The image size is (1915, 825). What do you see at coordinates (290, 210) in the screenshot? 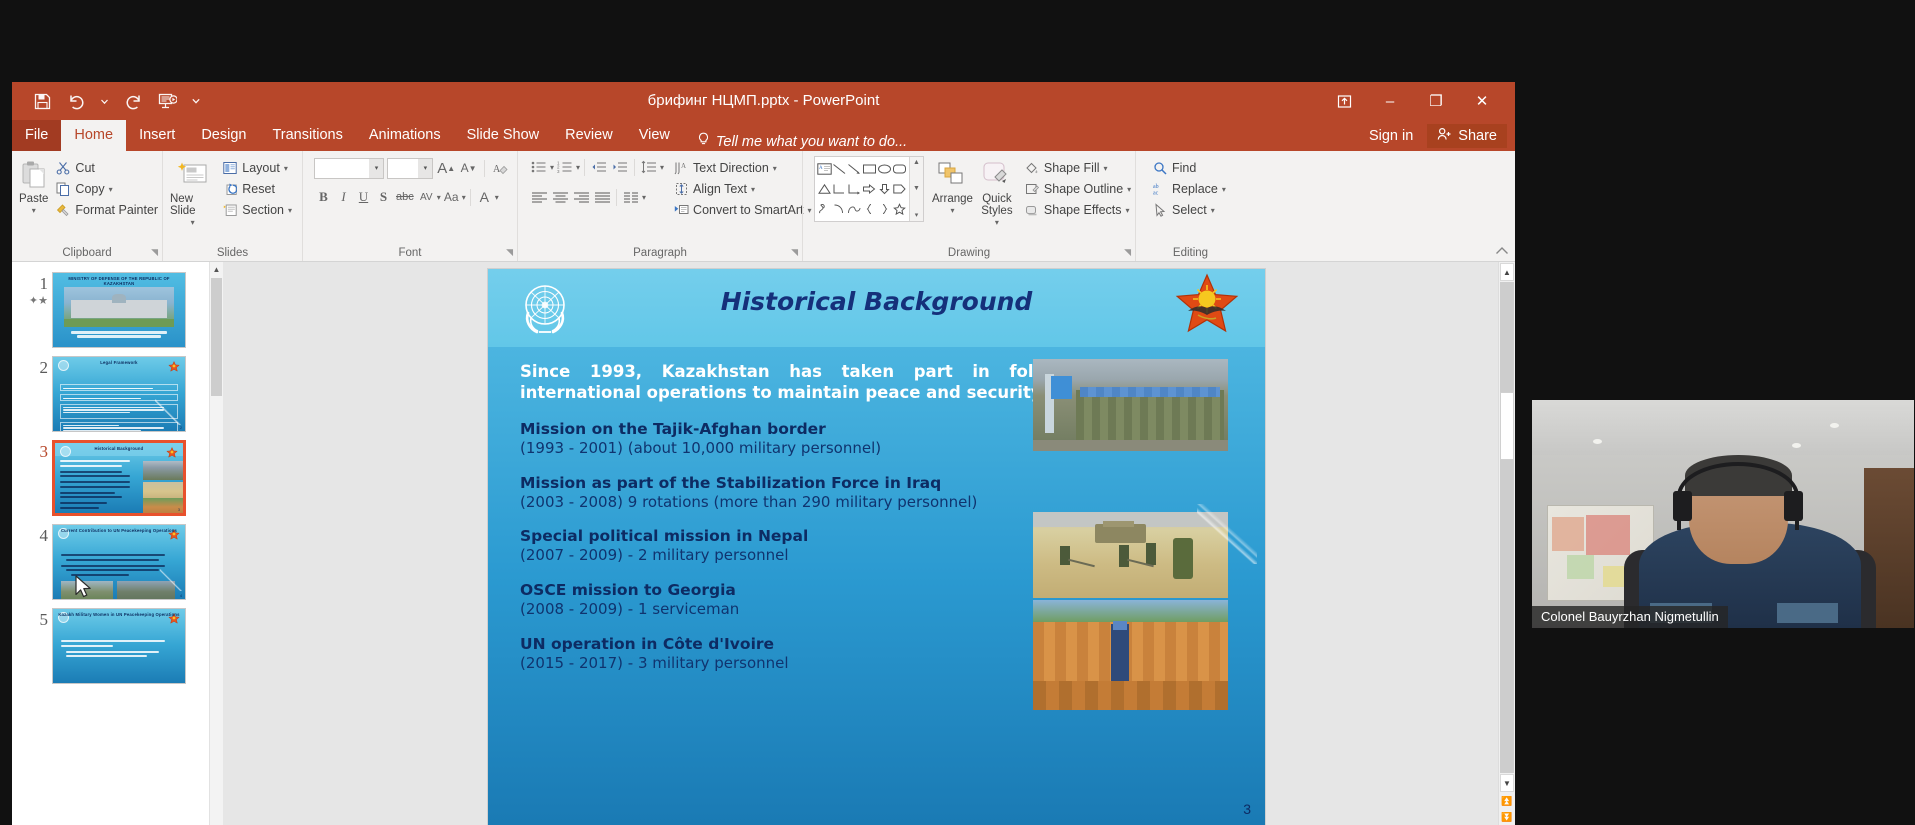
I see `section-caret-icon: ▾` at bounding box center [290, 210].